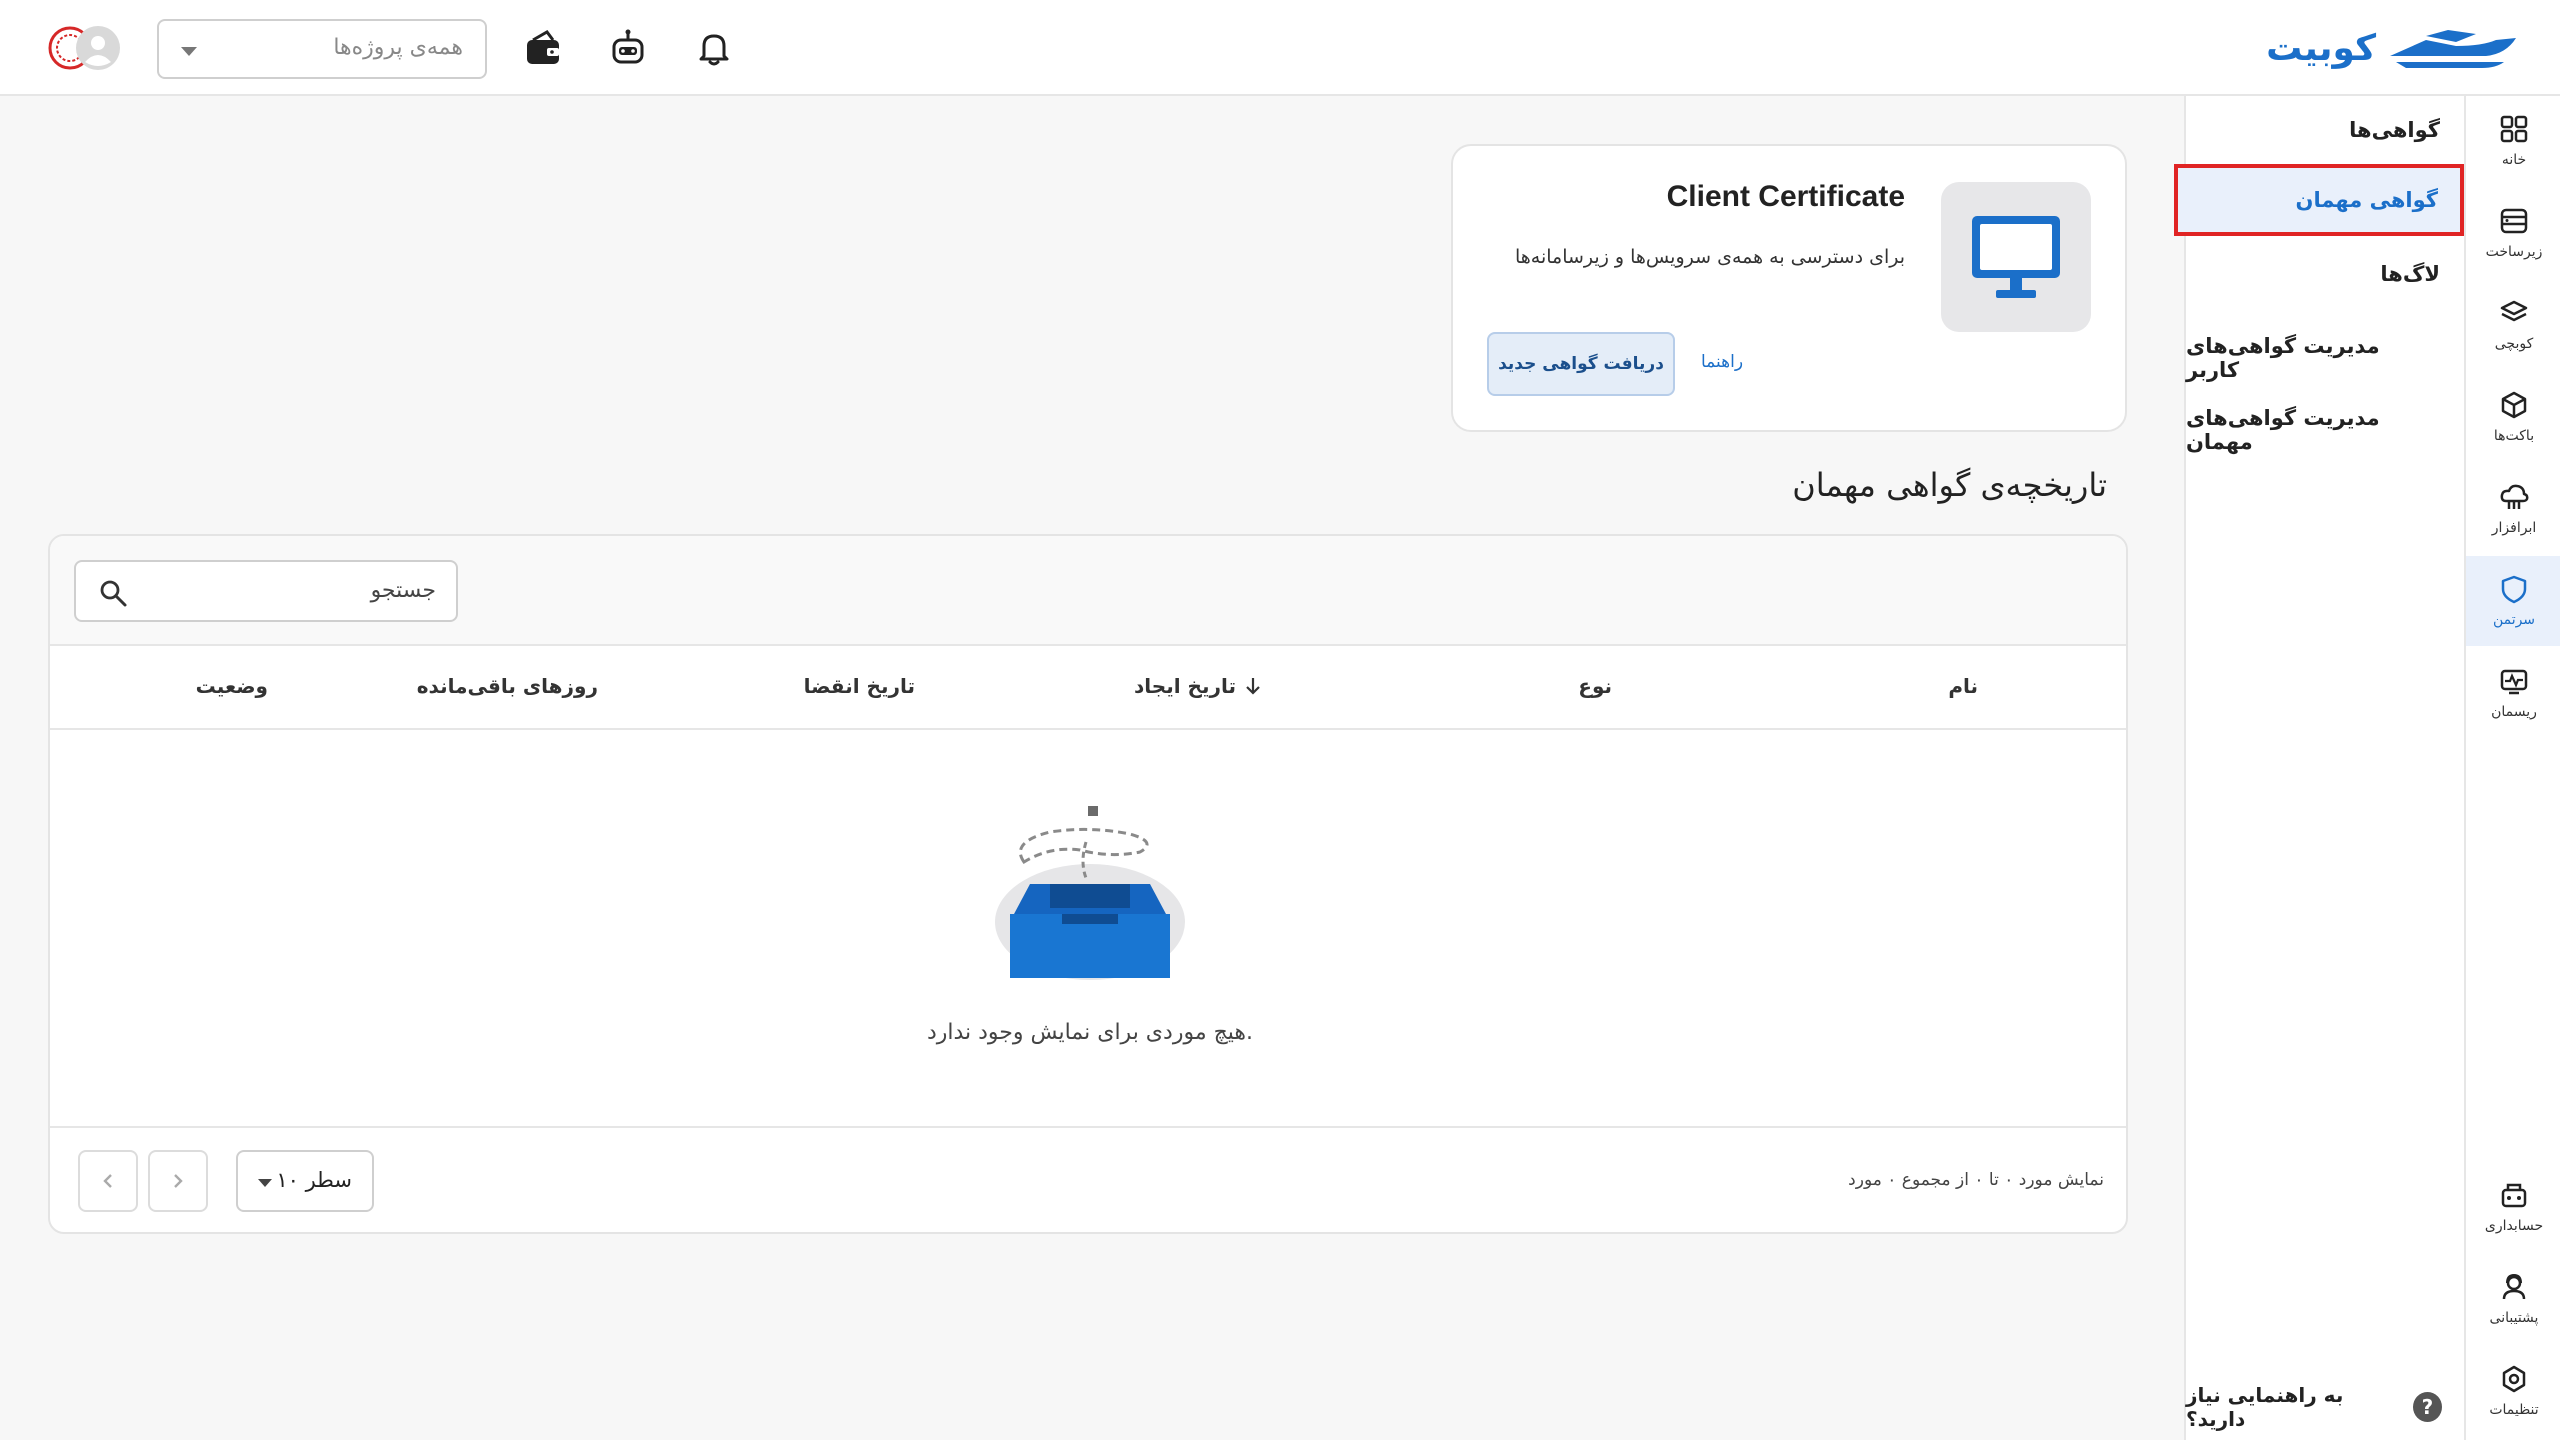 Image resolution: width=2560 pixels, height=1440 pixels. What do you see at coordinates (714, 48) in the screenshot?
I see `bell-icon` at bounding box center [714, 48].